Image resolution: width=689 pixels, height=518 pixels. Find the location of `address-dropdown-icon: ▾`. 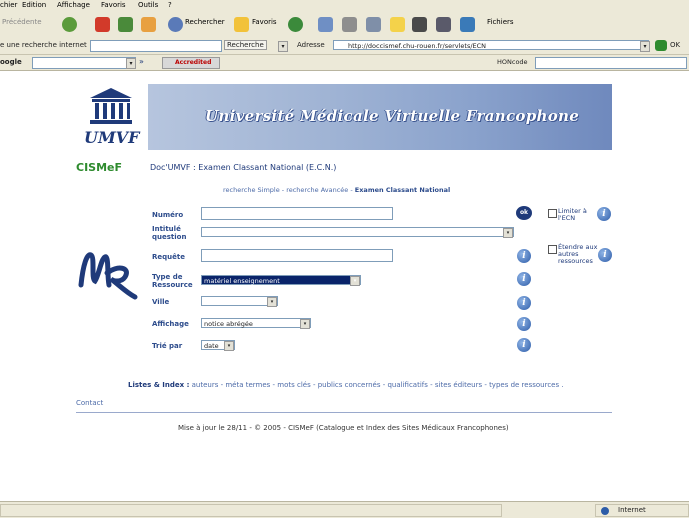

address-dropdown-icon: ▾ is located at coordinates (645, 46).